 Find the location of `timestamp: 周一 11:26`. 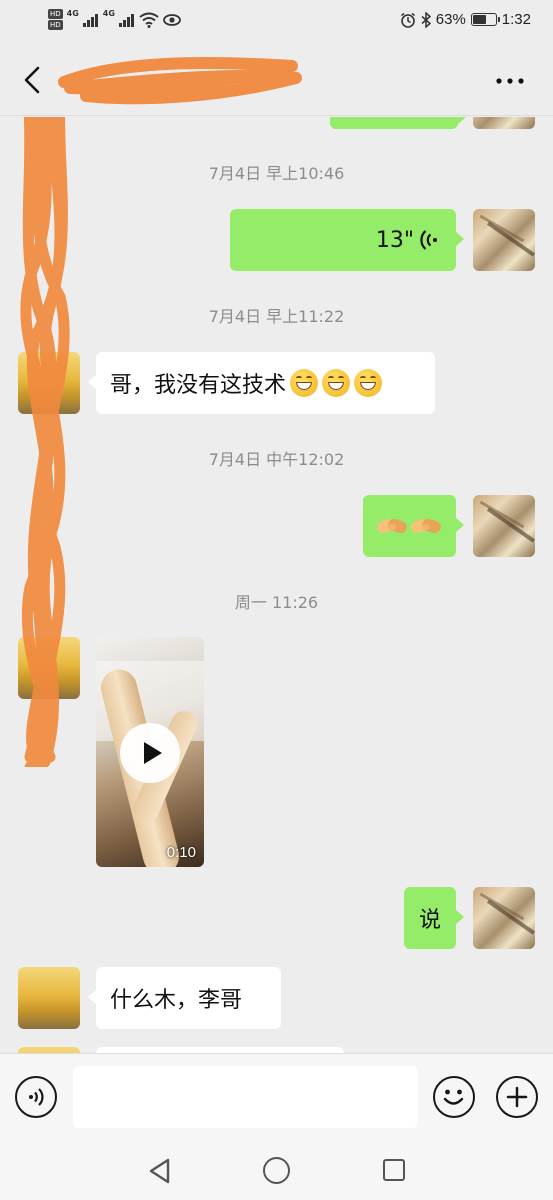

timestamp: 周一 11:26 is located at coordinates (276, 602).